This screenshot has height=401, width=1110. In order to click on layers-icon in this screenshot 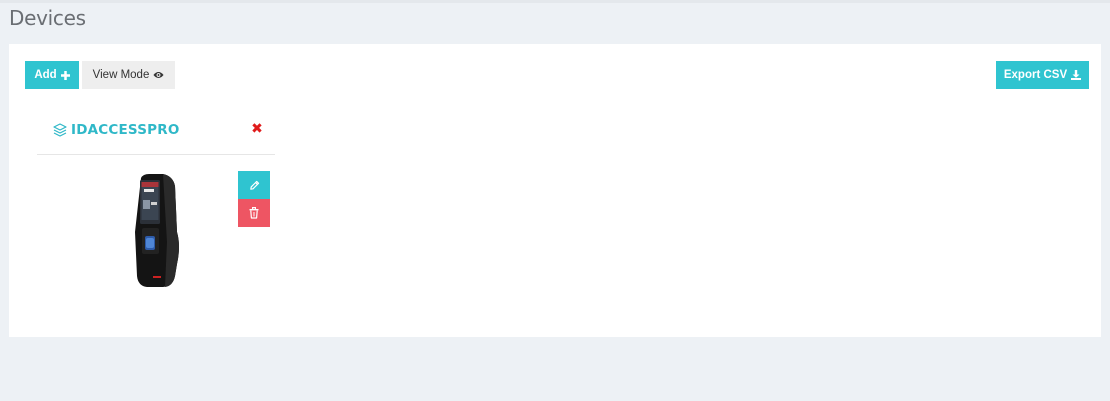, I will do `click(60, 130)`.